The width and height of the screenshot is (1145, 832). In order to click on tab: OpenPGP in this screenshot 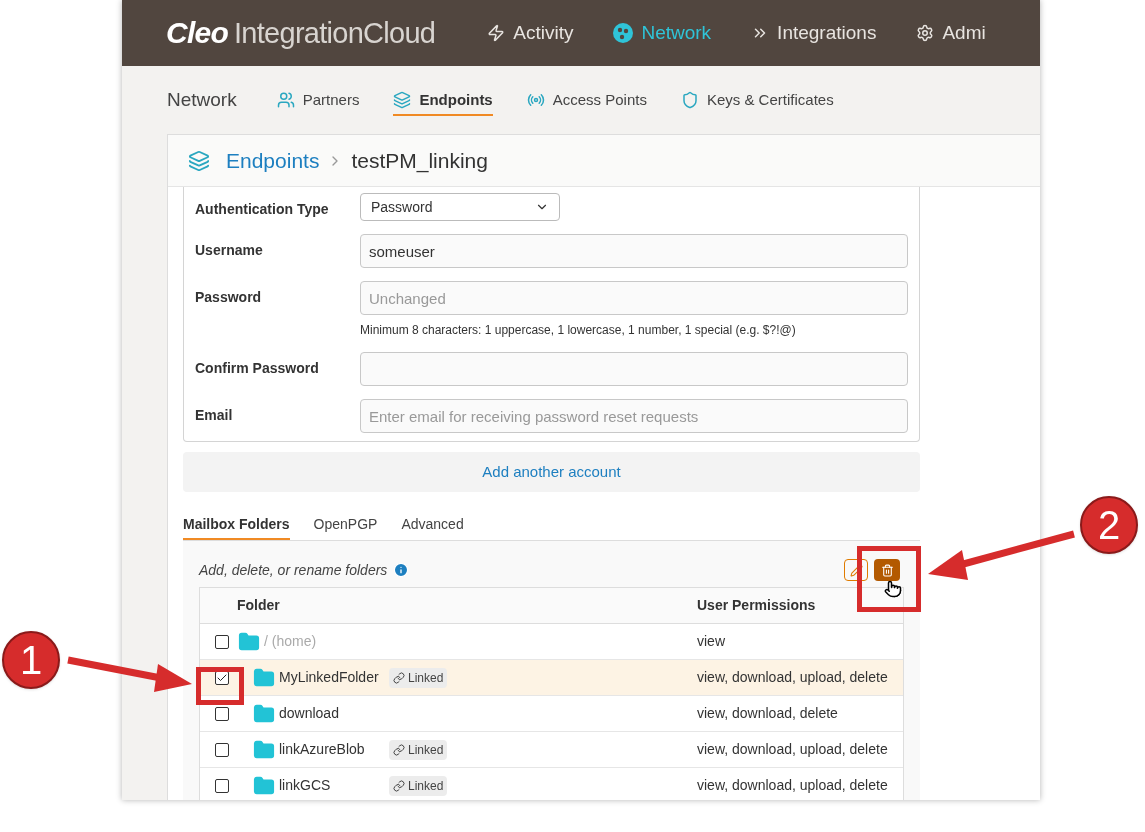, I will do `click(345, 525)`.